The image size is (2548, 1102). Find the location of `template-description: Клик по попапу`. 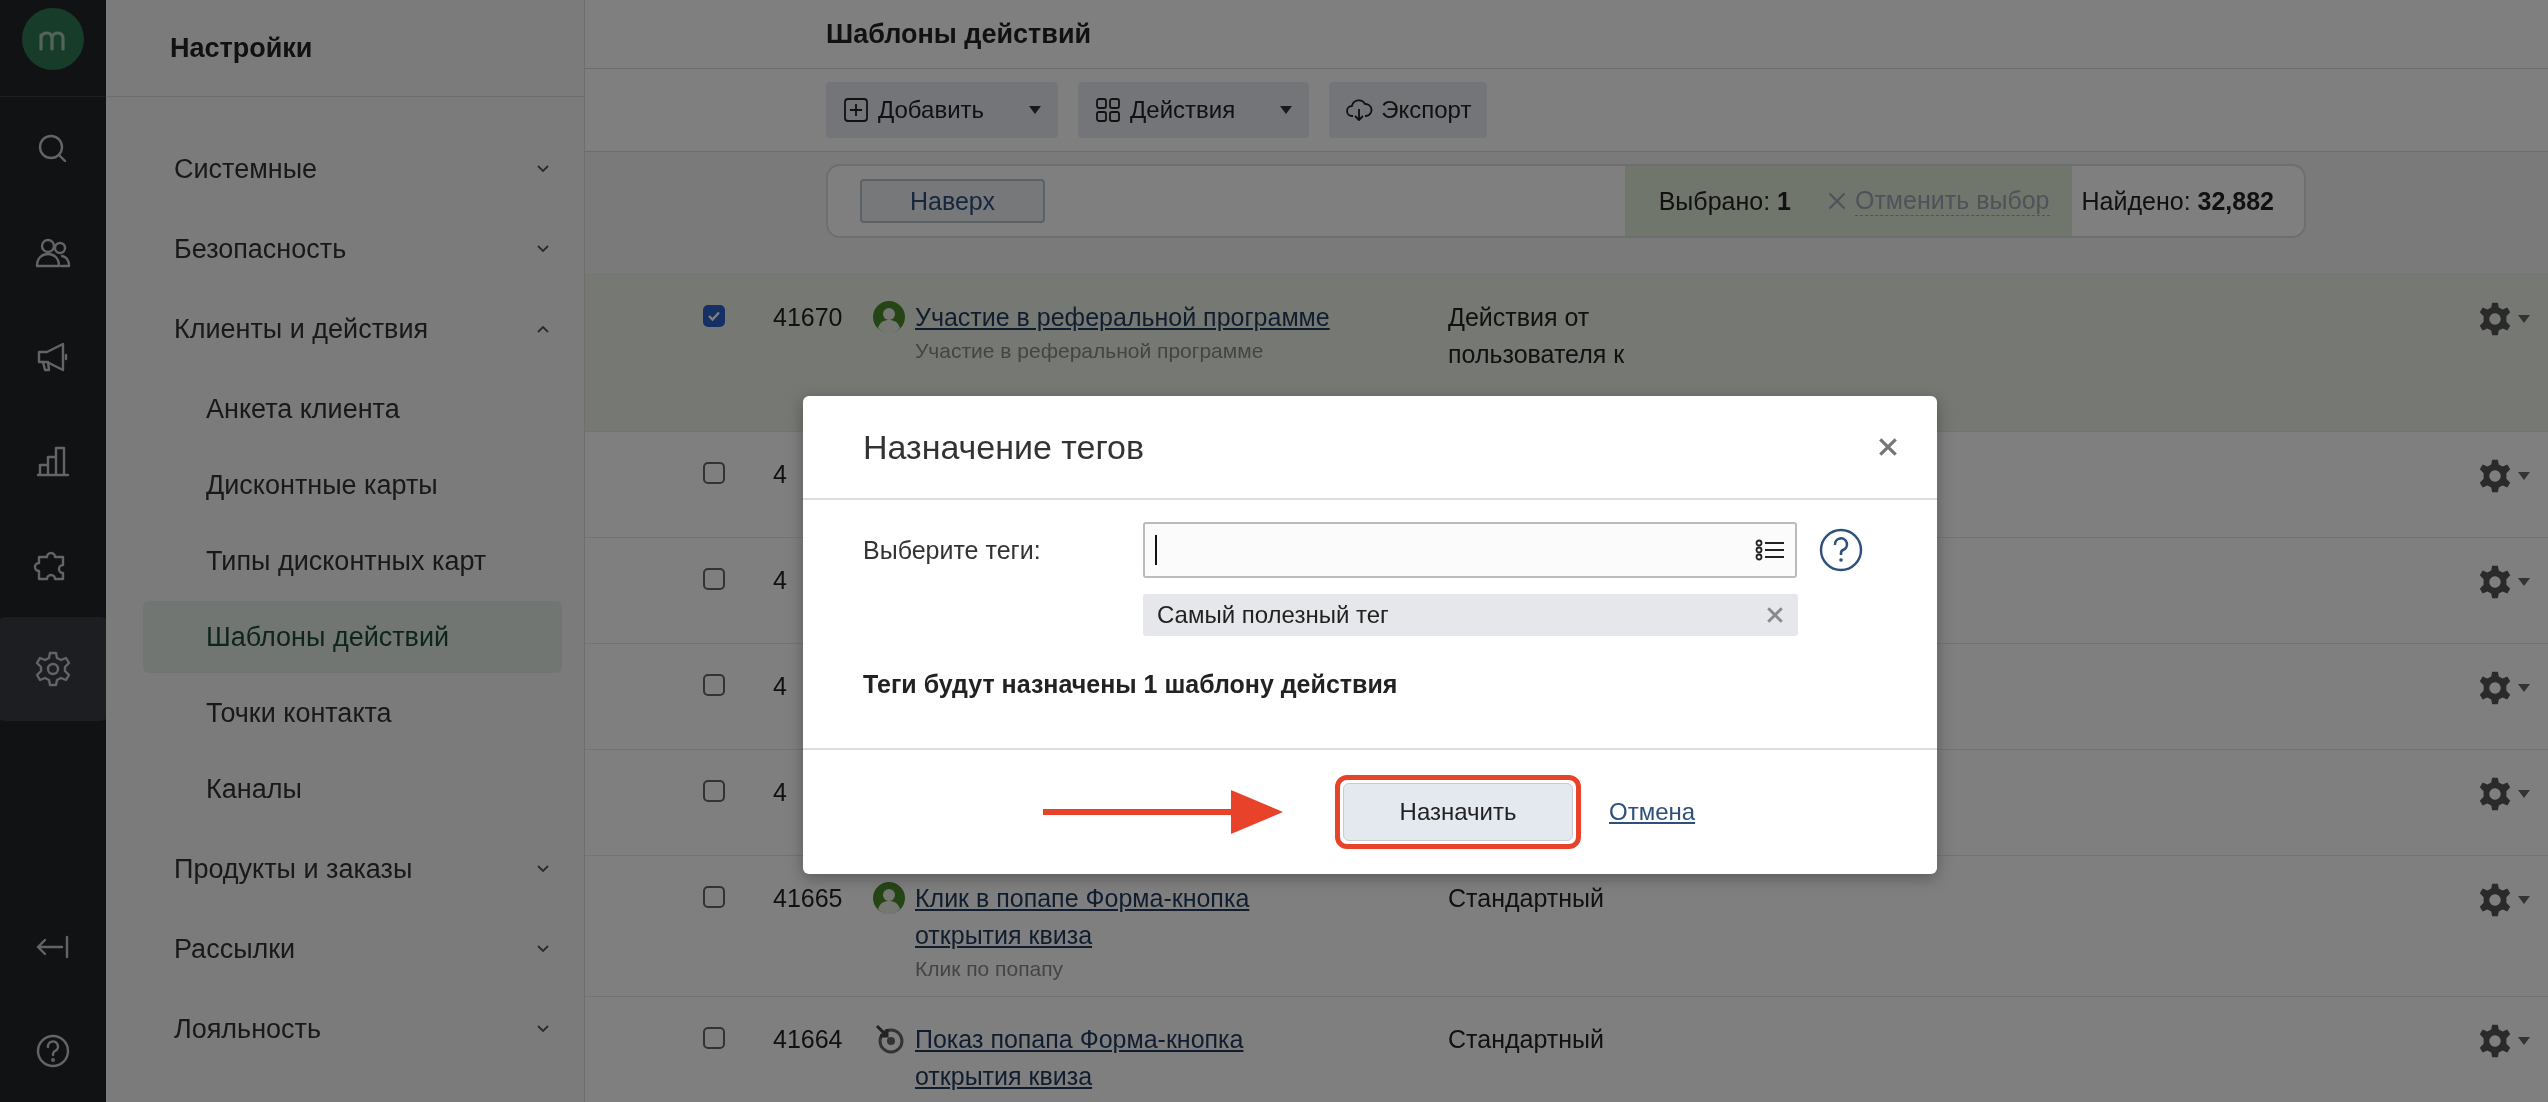

template-description: Клик по попапу is located at coordinates (990, 969).